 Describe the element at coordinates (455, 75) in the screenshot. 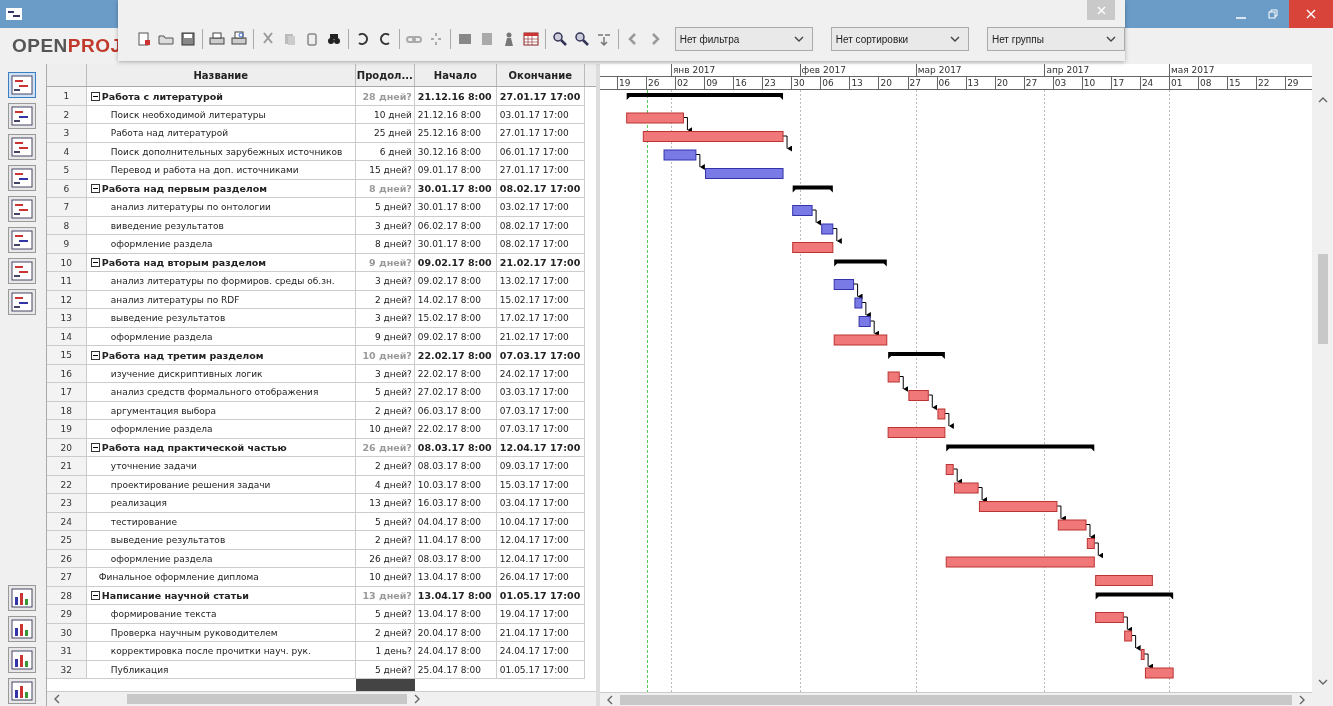

I see `column-header: Начало` at that location.